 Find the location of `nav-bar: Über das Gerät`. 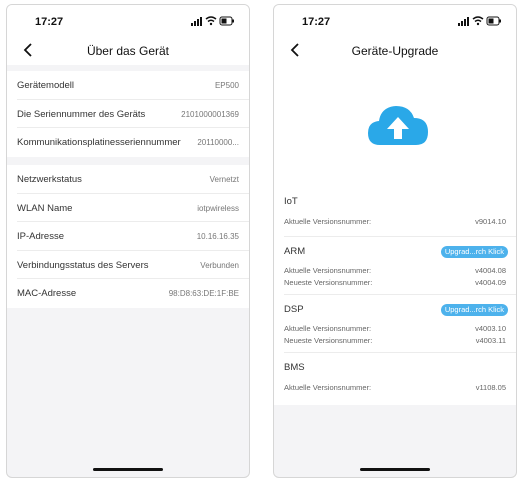

nav-bar: Über das Gerät is located at coordinates (128, 50).